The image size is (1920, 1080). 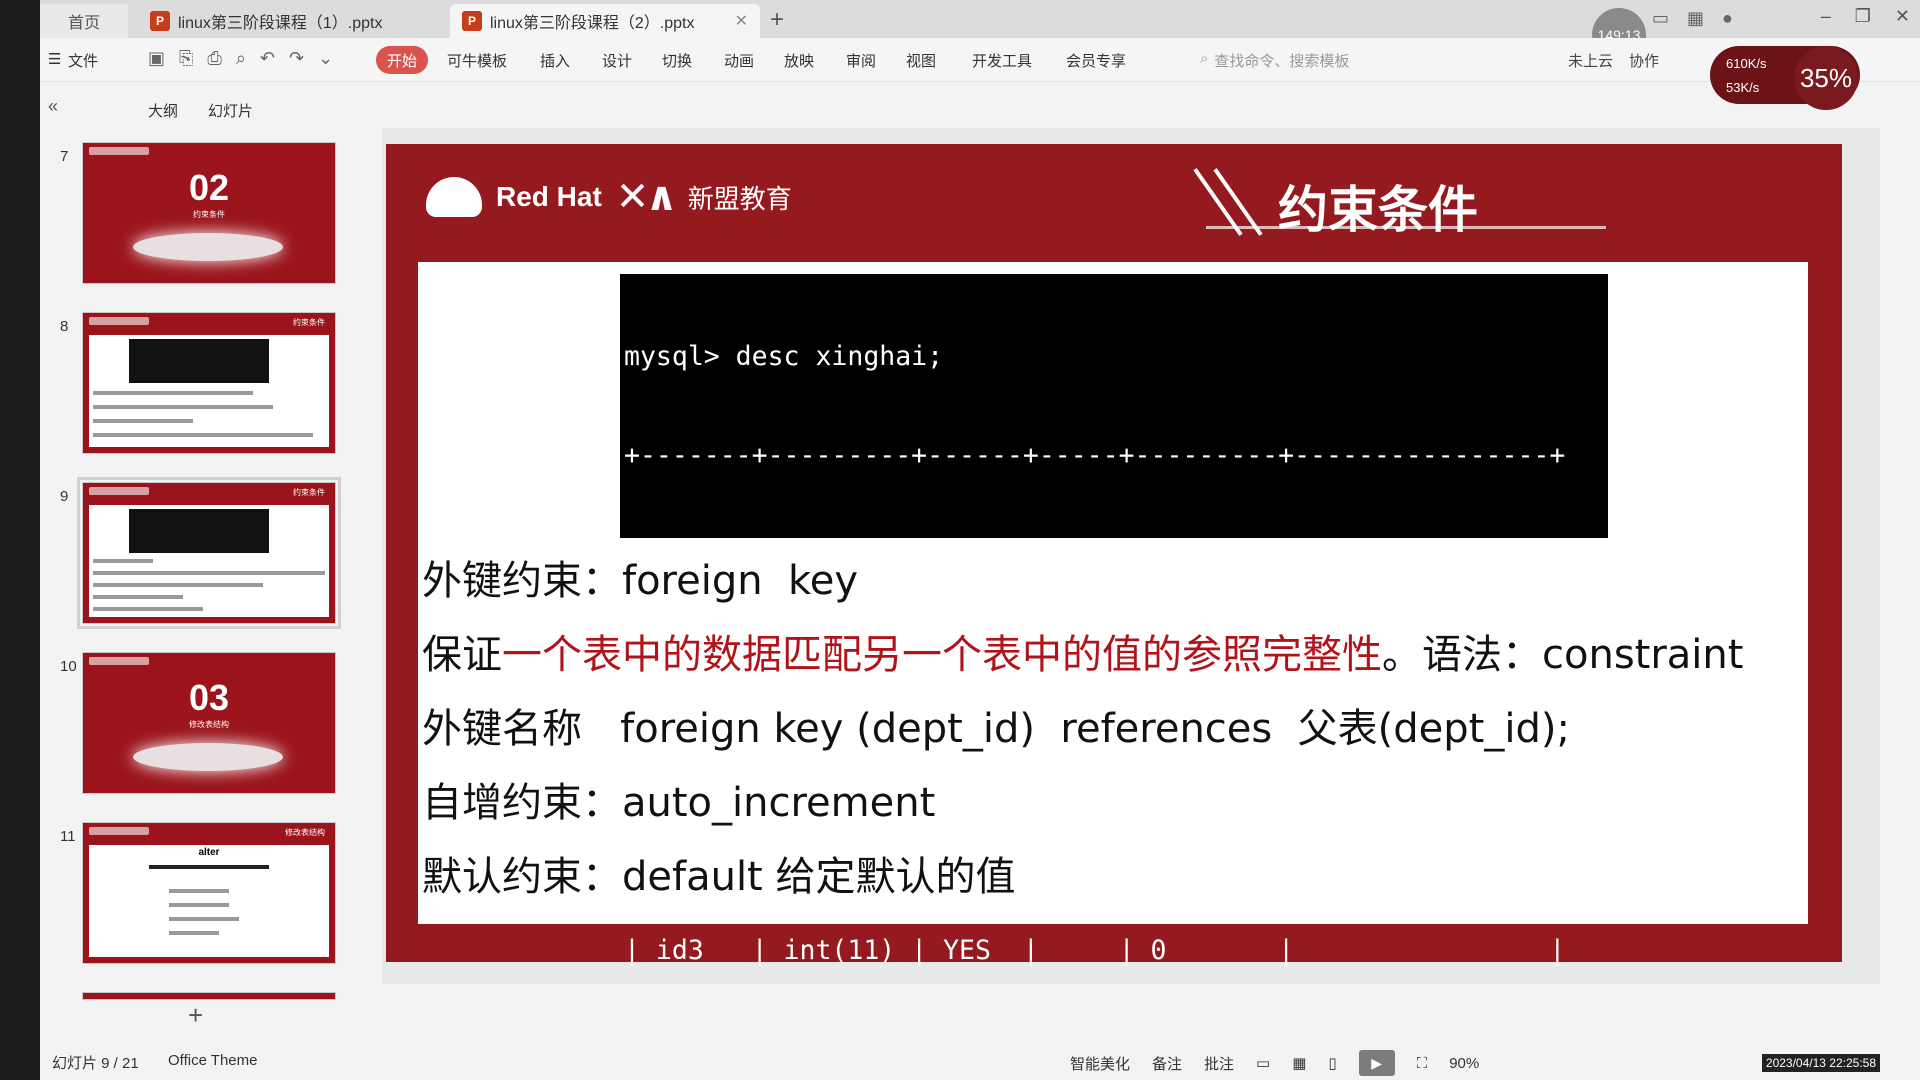 I want to click on tab-member: 会员专享, so click(x=1096, y=60).